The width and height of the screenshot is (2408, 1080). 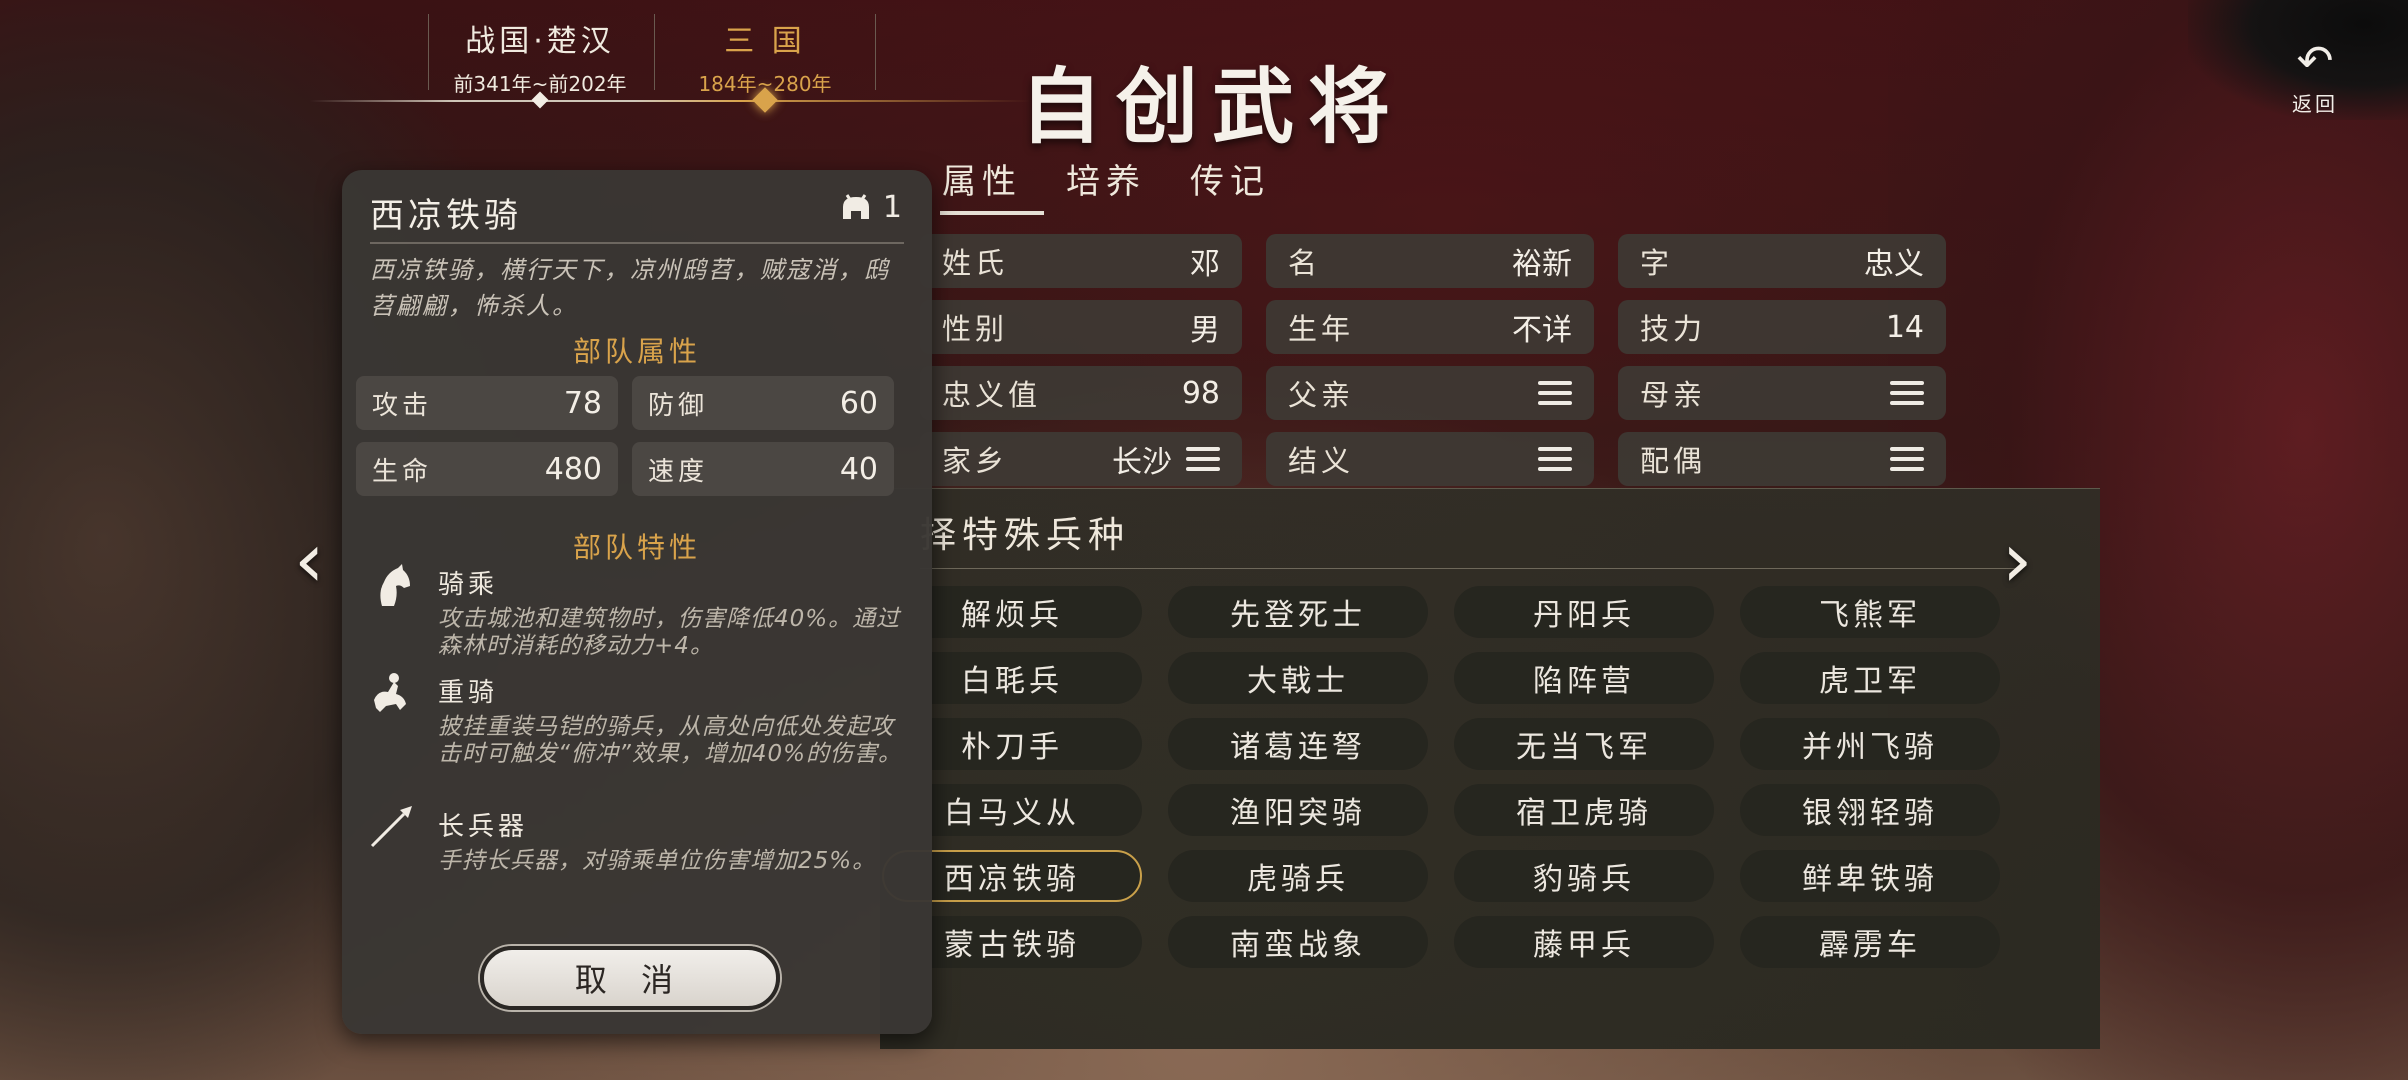 I want to click on field-label: 家乡, so click(x=975, y=461).